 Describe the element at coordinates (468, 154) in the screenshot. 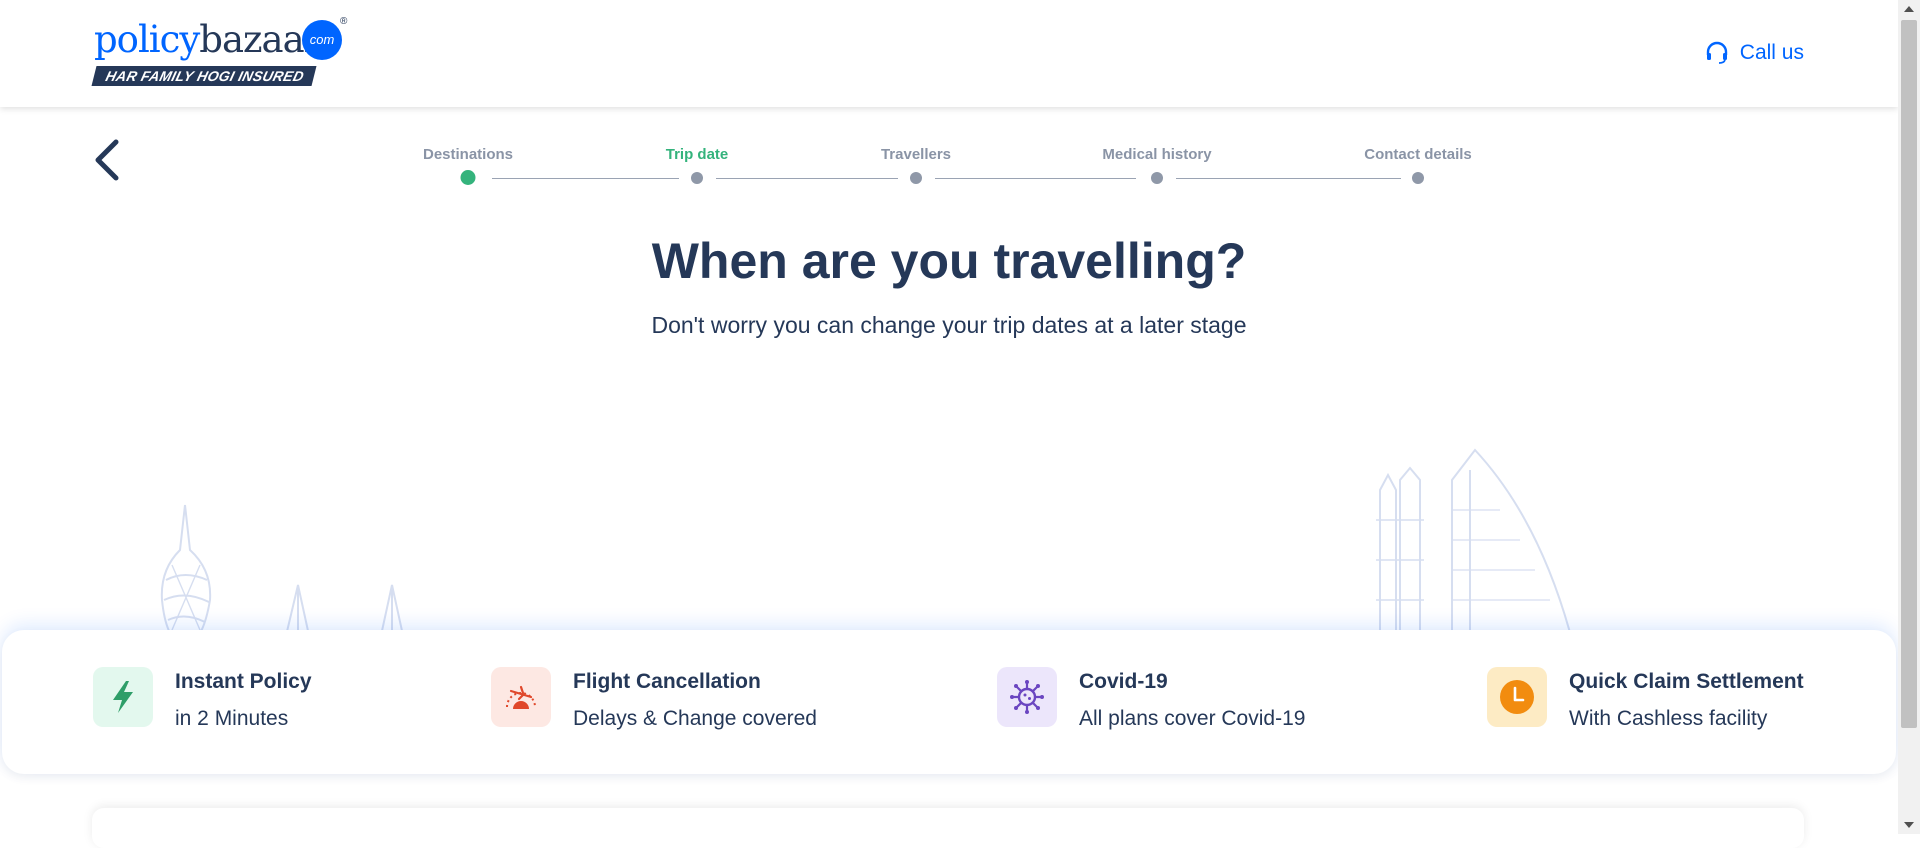

I see `step-destinations-label: Destinations` at that location.